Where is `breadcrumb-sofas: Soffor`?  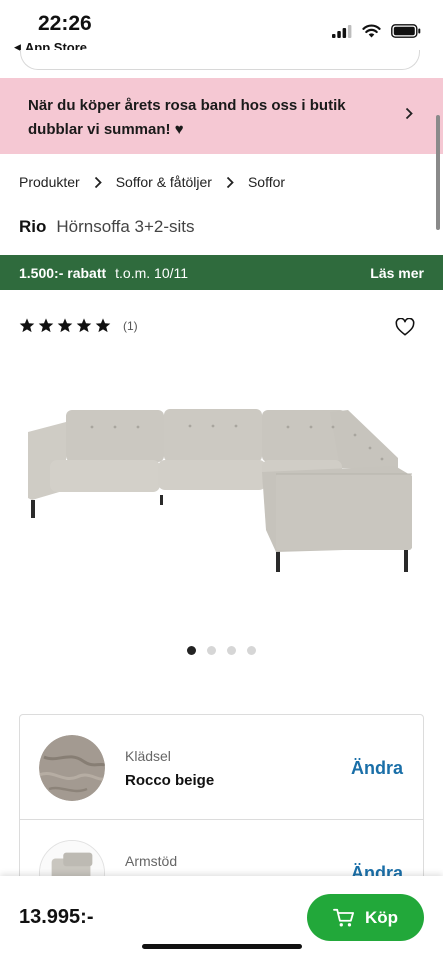 breadcrumb-sofas: Soffor is located at coordinates (266, 182).